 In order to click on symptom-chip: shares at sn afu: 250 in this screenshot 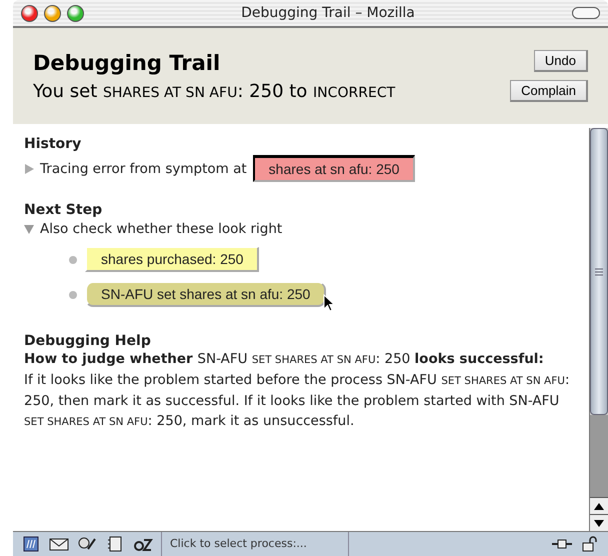, I will do `click(334, 168)`.